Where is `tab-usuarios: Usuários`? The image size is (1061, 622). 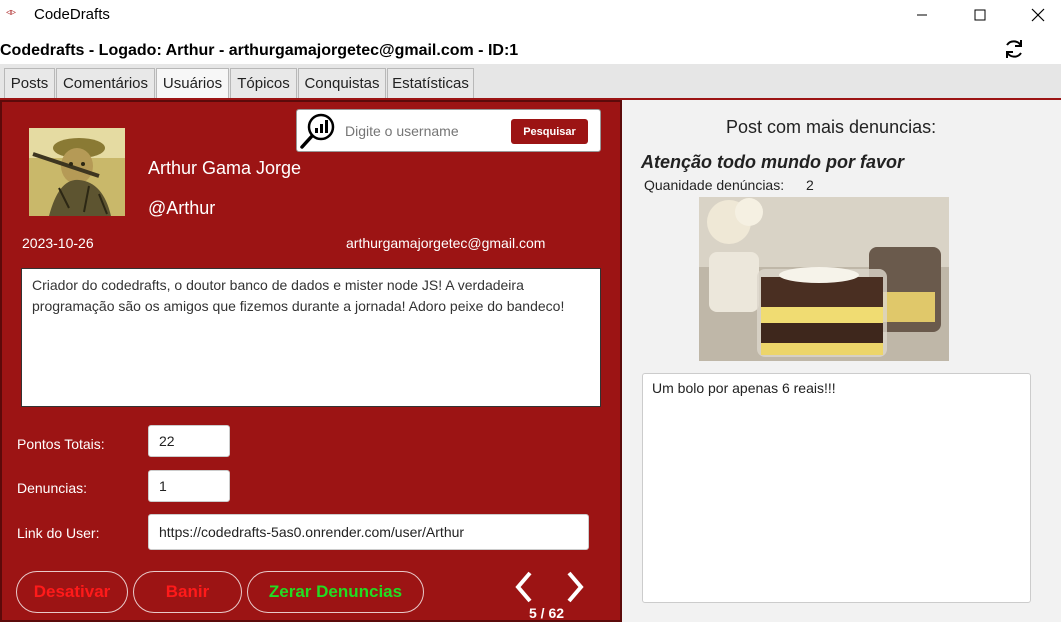
tab-usuarios: Usuários is located at coordinates (192, 83).